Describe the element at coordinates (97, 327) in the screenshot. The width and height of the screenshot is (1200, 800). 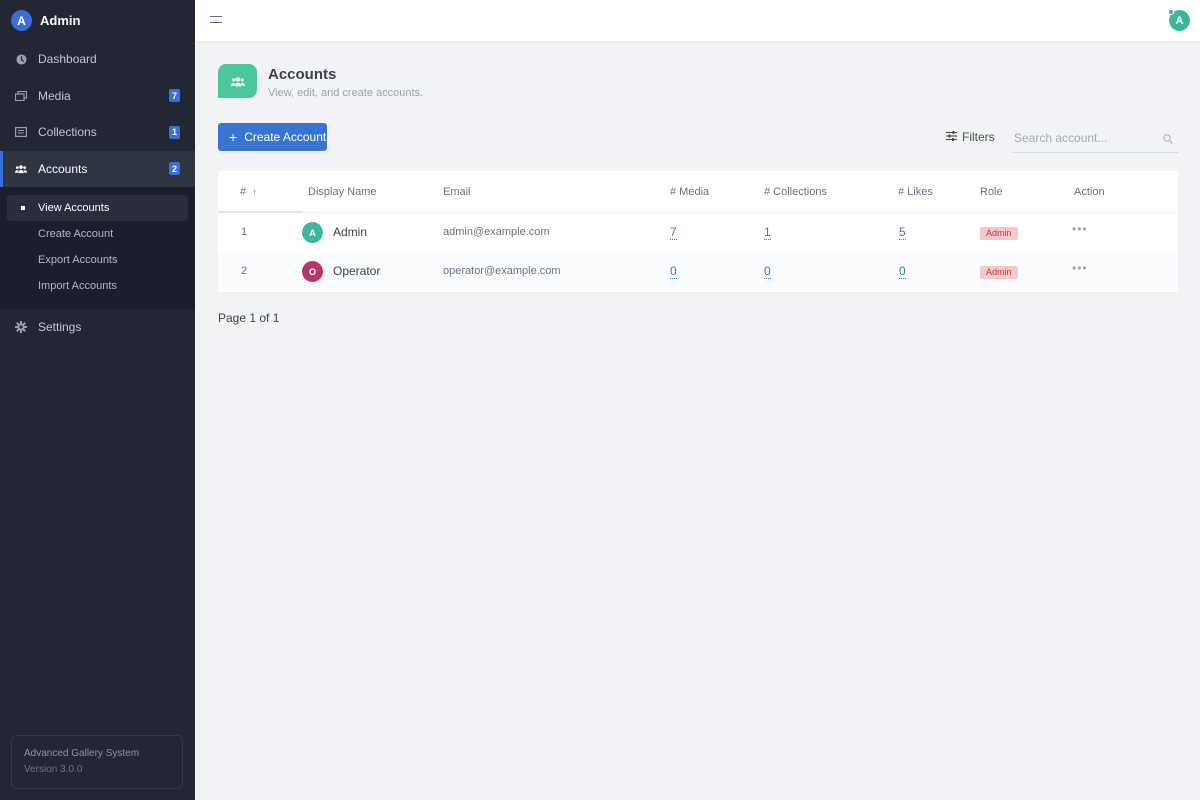
I see `sidebar-item-settings: Settings` at that location.